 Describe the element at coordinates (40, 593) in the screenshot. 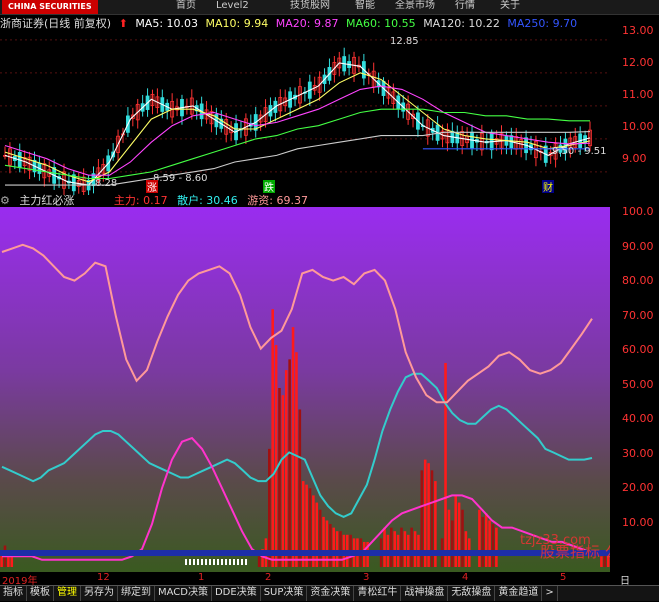

I see `tab-template: 模板` at that location.